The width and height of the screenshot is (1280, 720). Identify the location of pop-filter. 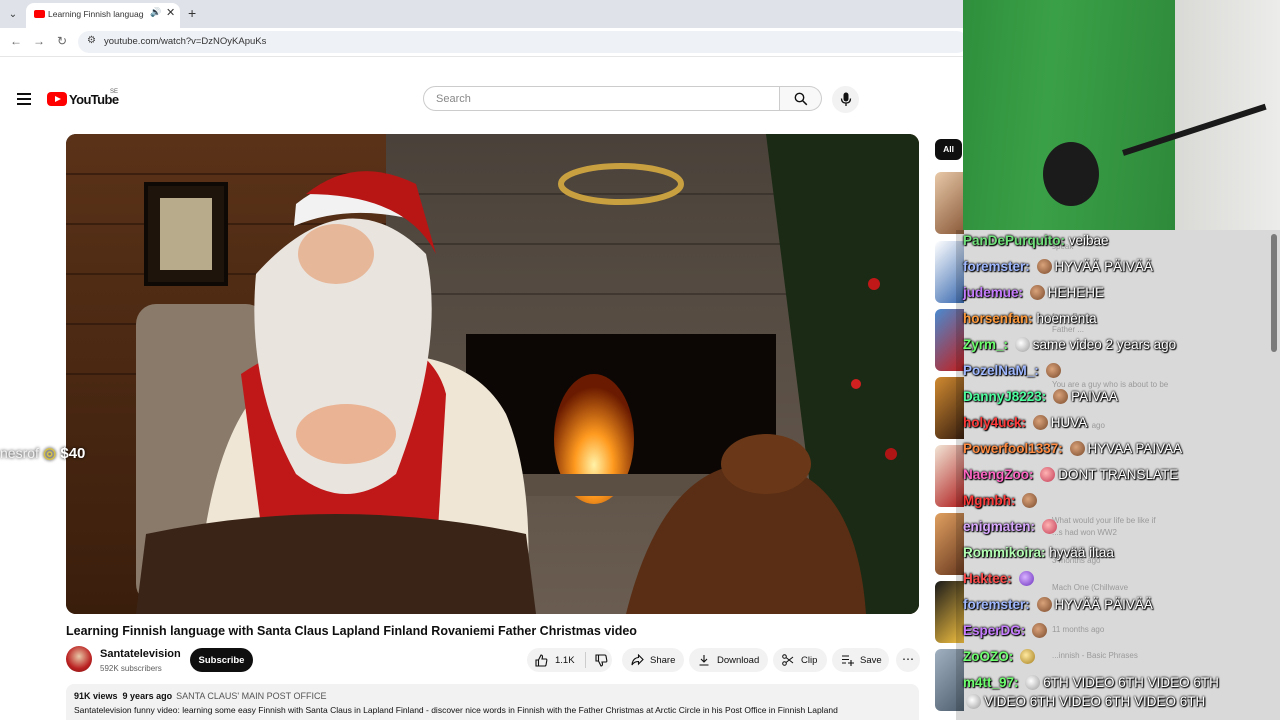
(1071, 174).